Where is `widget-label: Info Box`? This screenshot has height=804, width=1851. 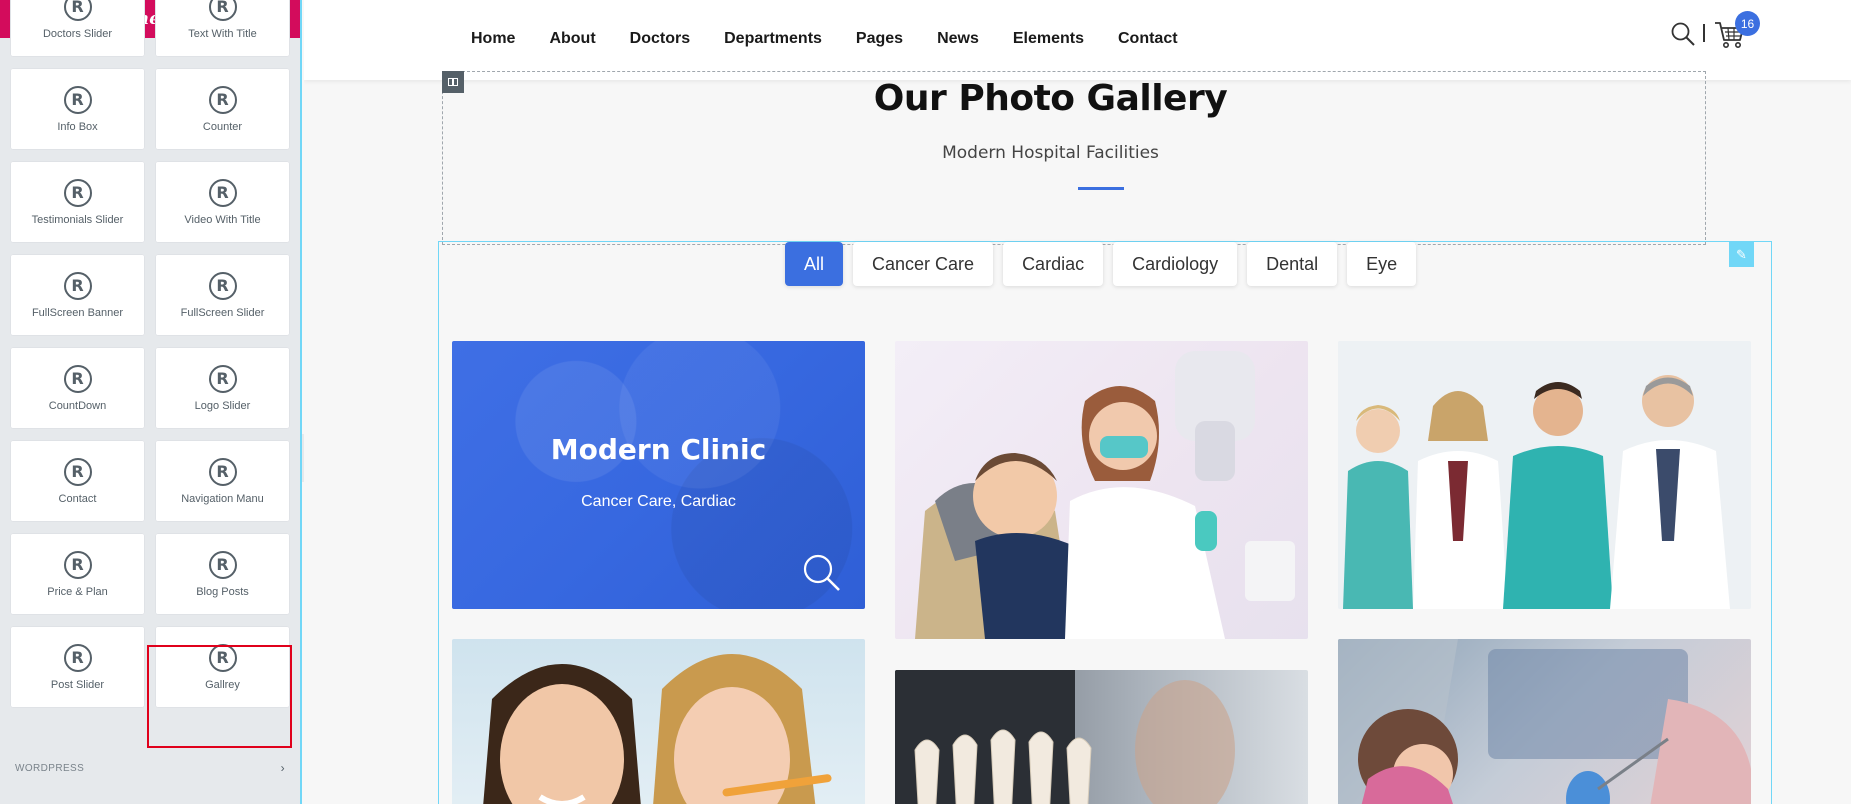 widget-label: Info Box is located at coordinates (77, 126).